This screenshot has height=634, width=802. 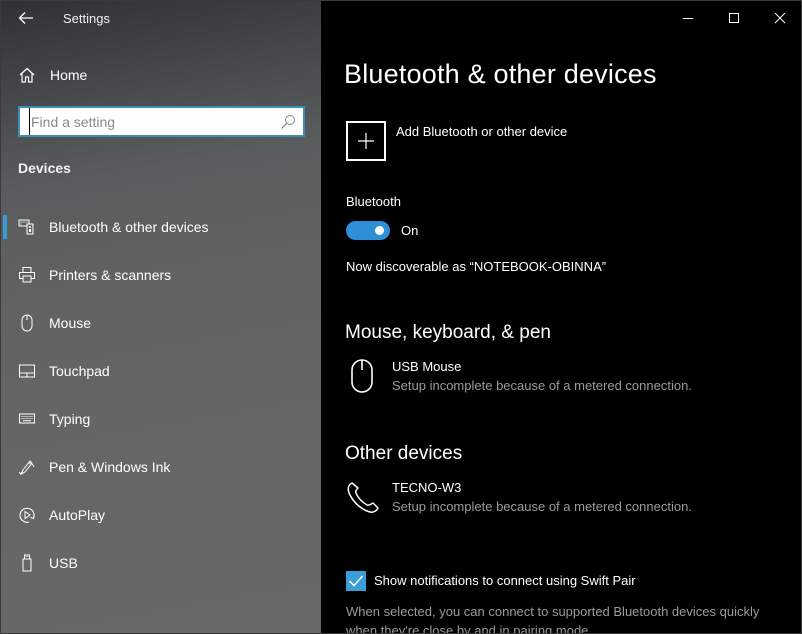 I want to click on device-name: TECNO-W3, so click(x=427, y=487).